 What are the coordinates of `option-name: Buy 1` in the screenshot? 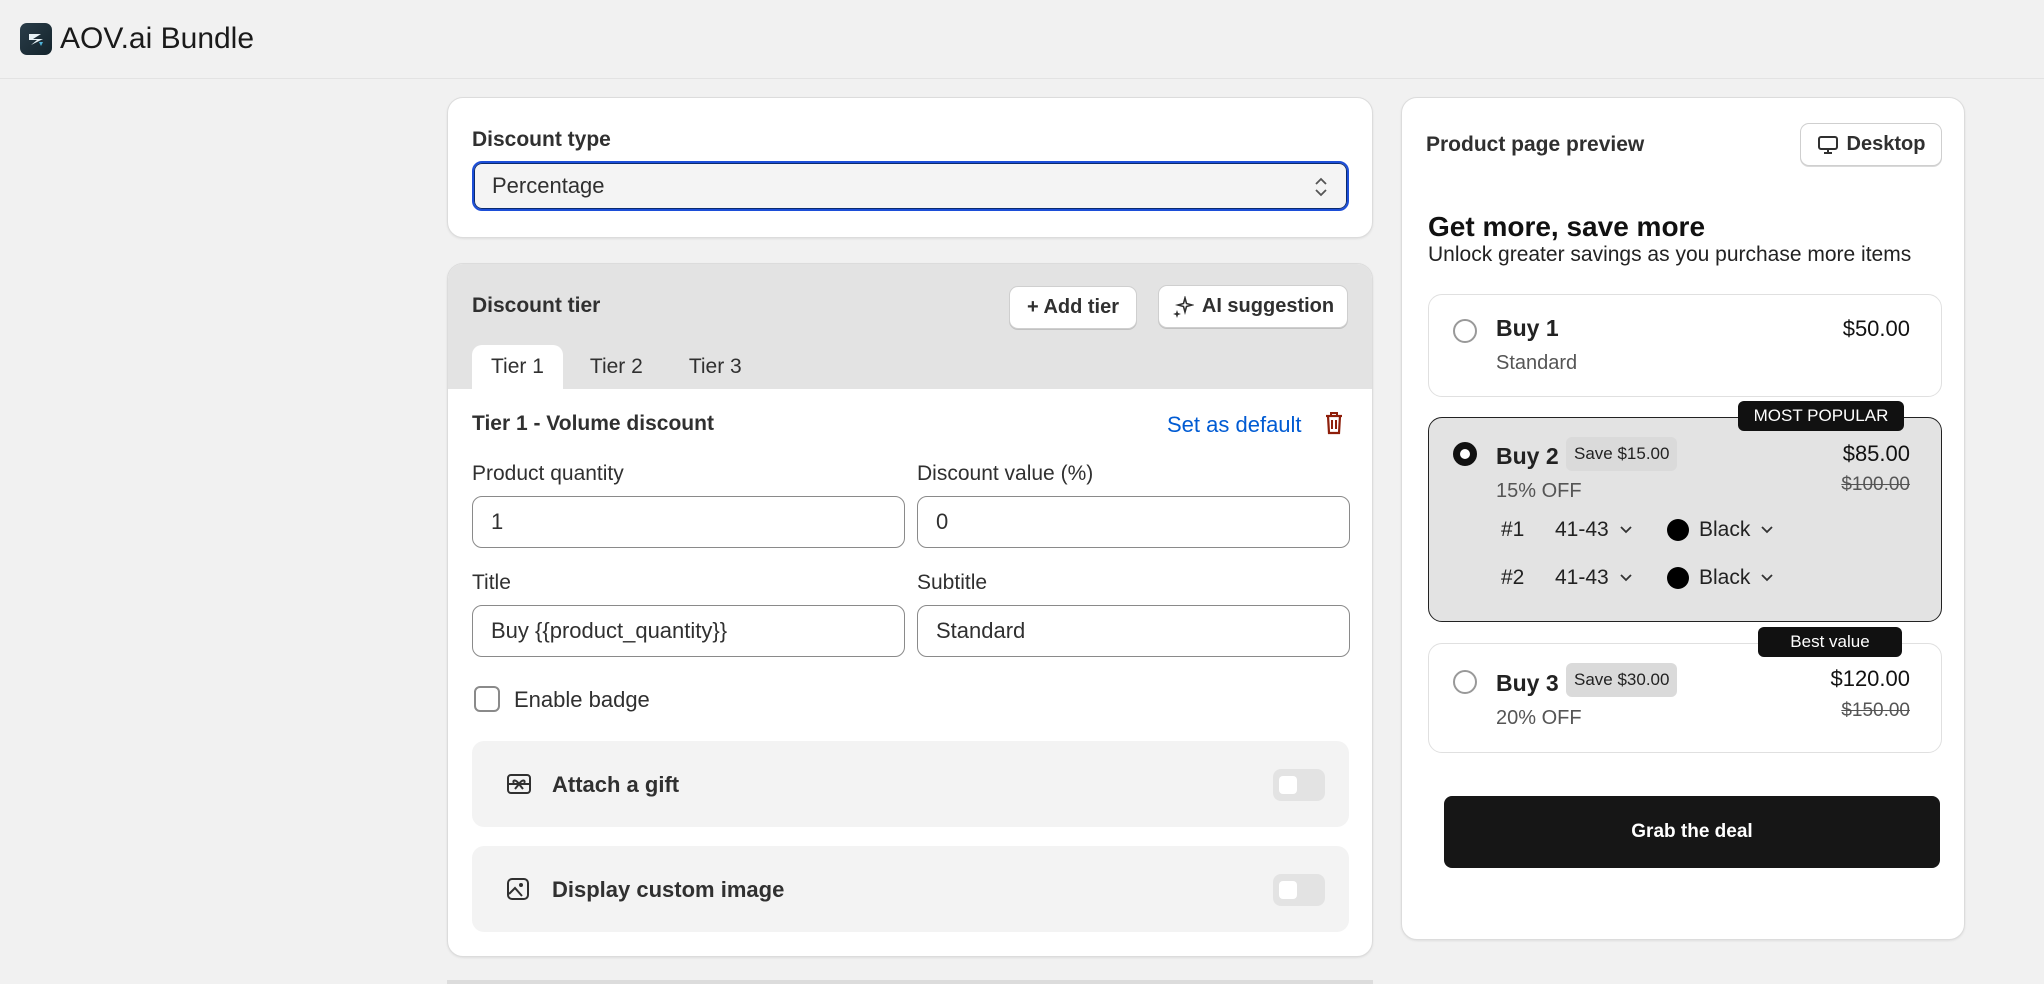 It's located at (1527, 328).